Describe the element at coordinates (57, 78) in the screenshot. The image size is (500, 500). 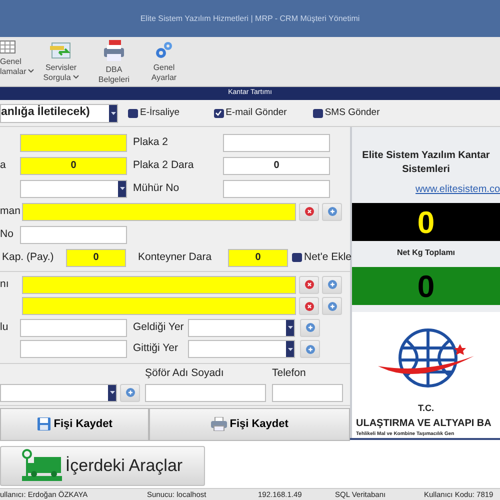
I see `ribbon-label: Sorgula` at that location.